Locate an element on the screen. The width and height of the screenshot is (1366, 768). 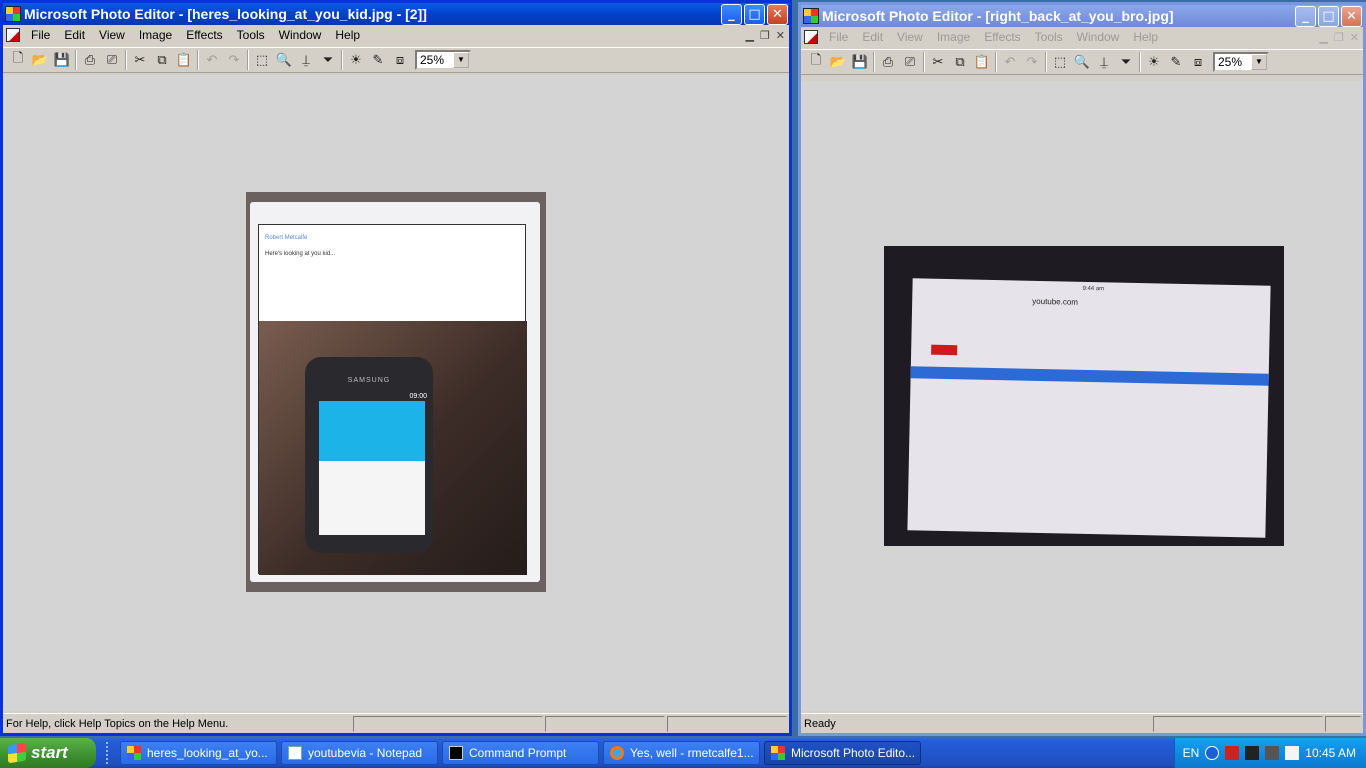
task-command-prompt: Command Prompt is located at coordinates (520, 753).